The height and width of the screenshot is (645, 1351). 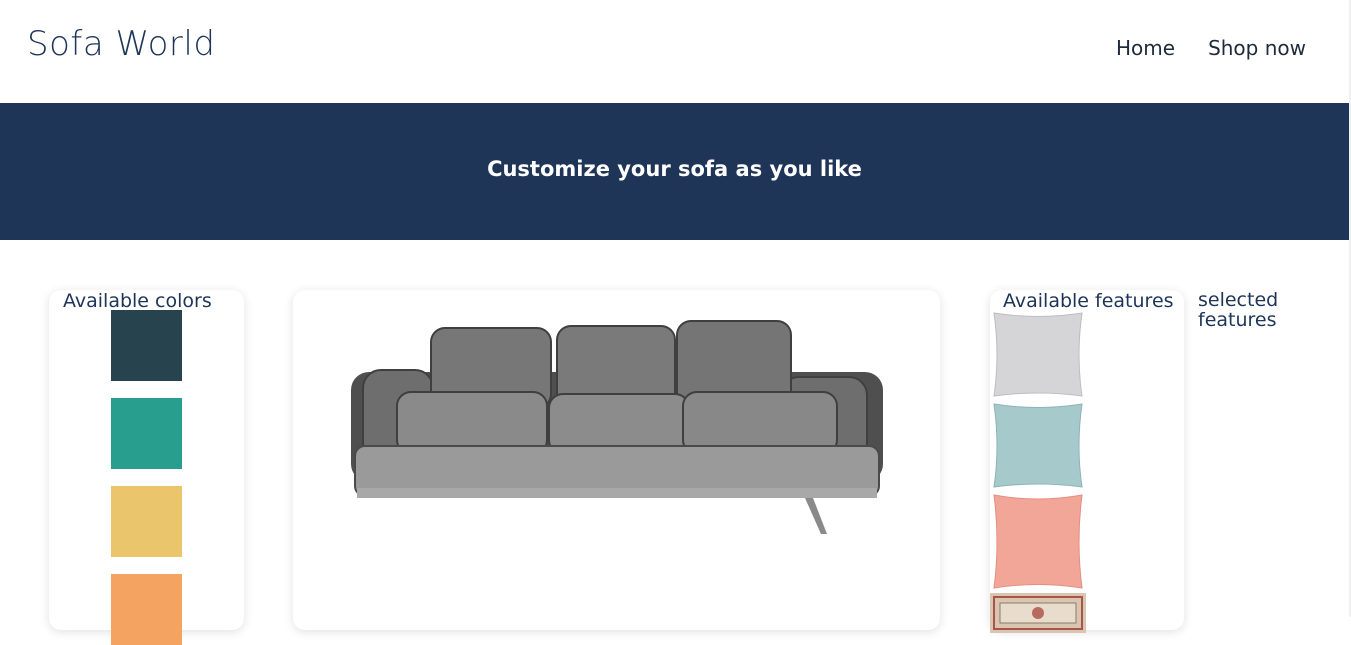 I want to click on peach-pillow-icon, so click(x=1038, y=542).